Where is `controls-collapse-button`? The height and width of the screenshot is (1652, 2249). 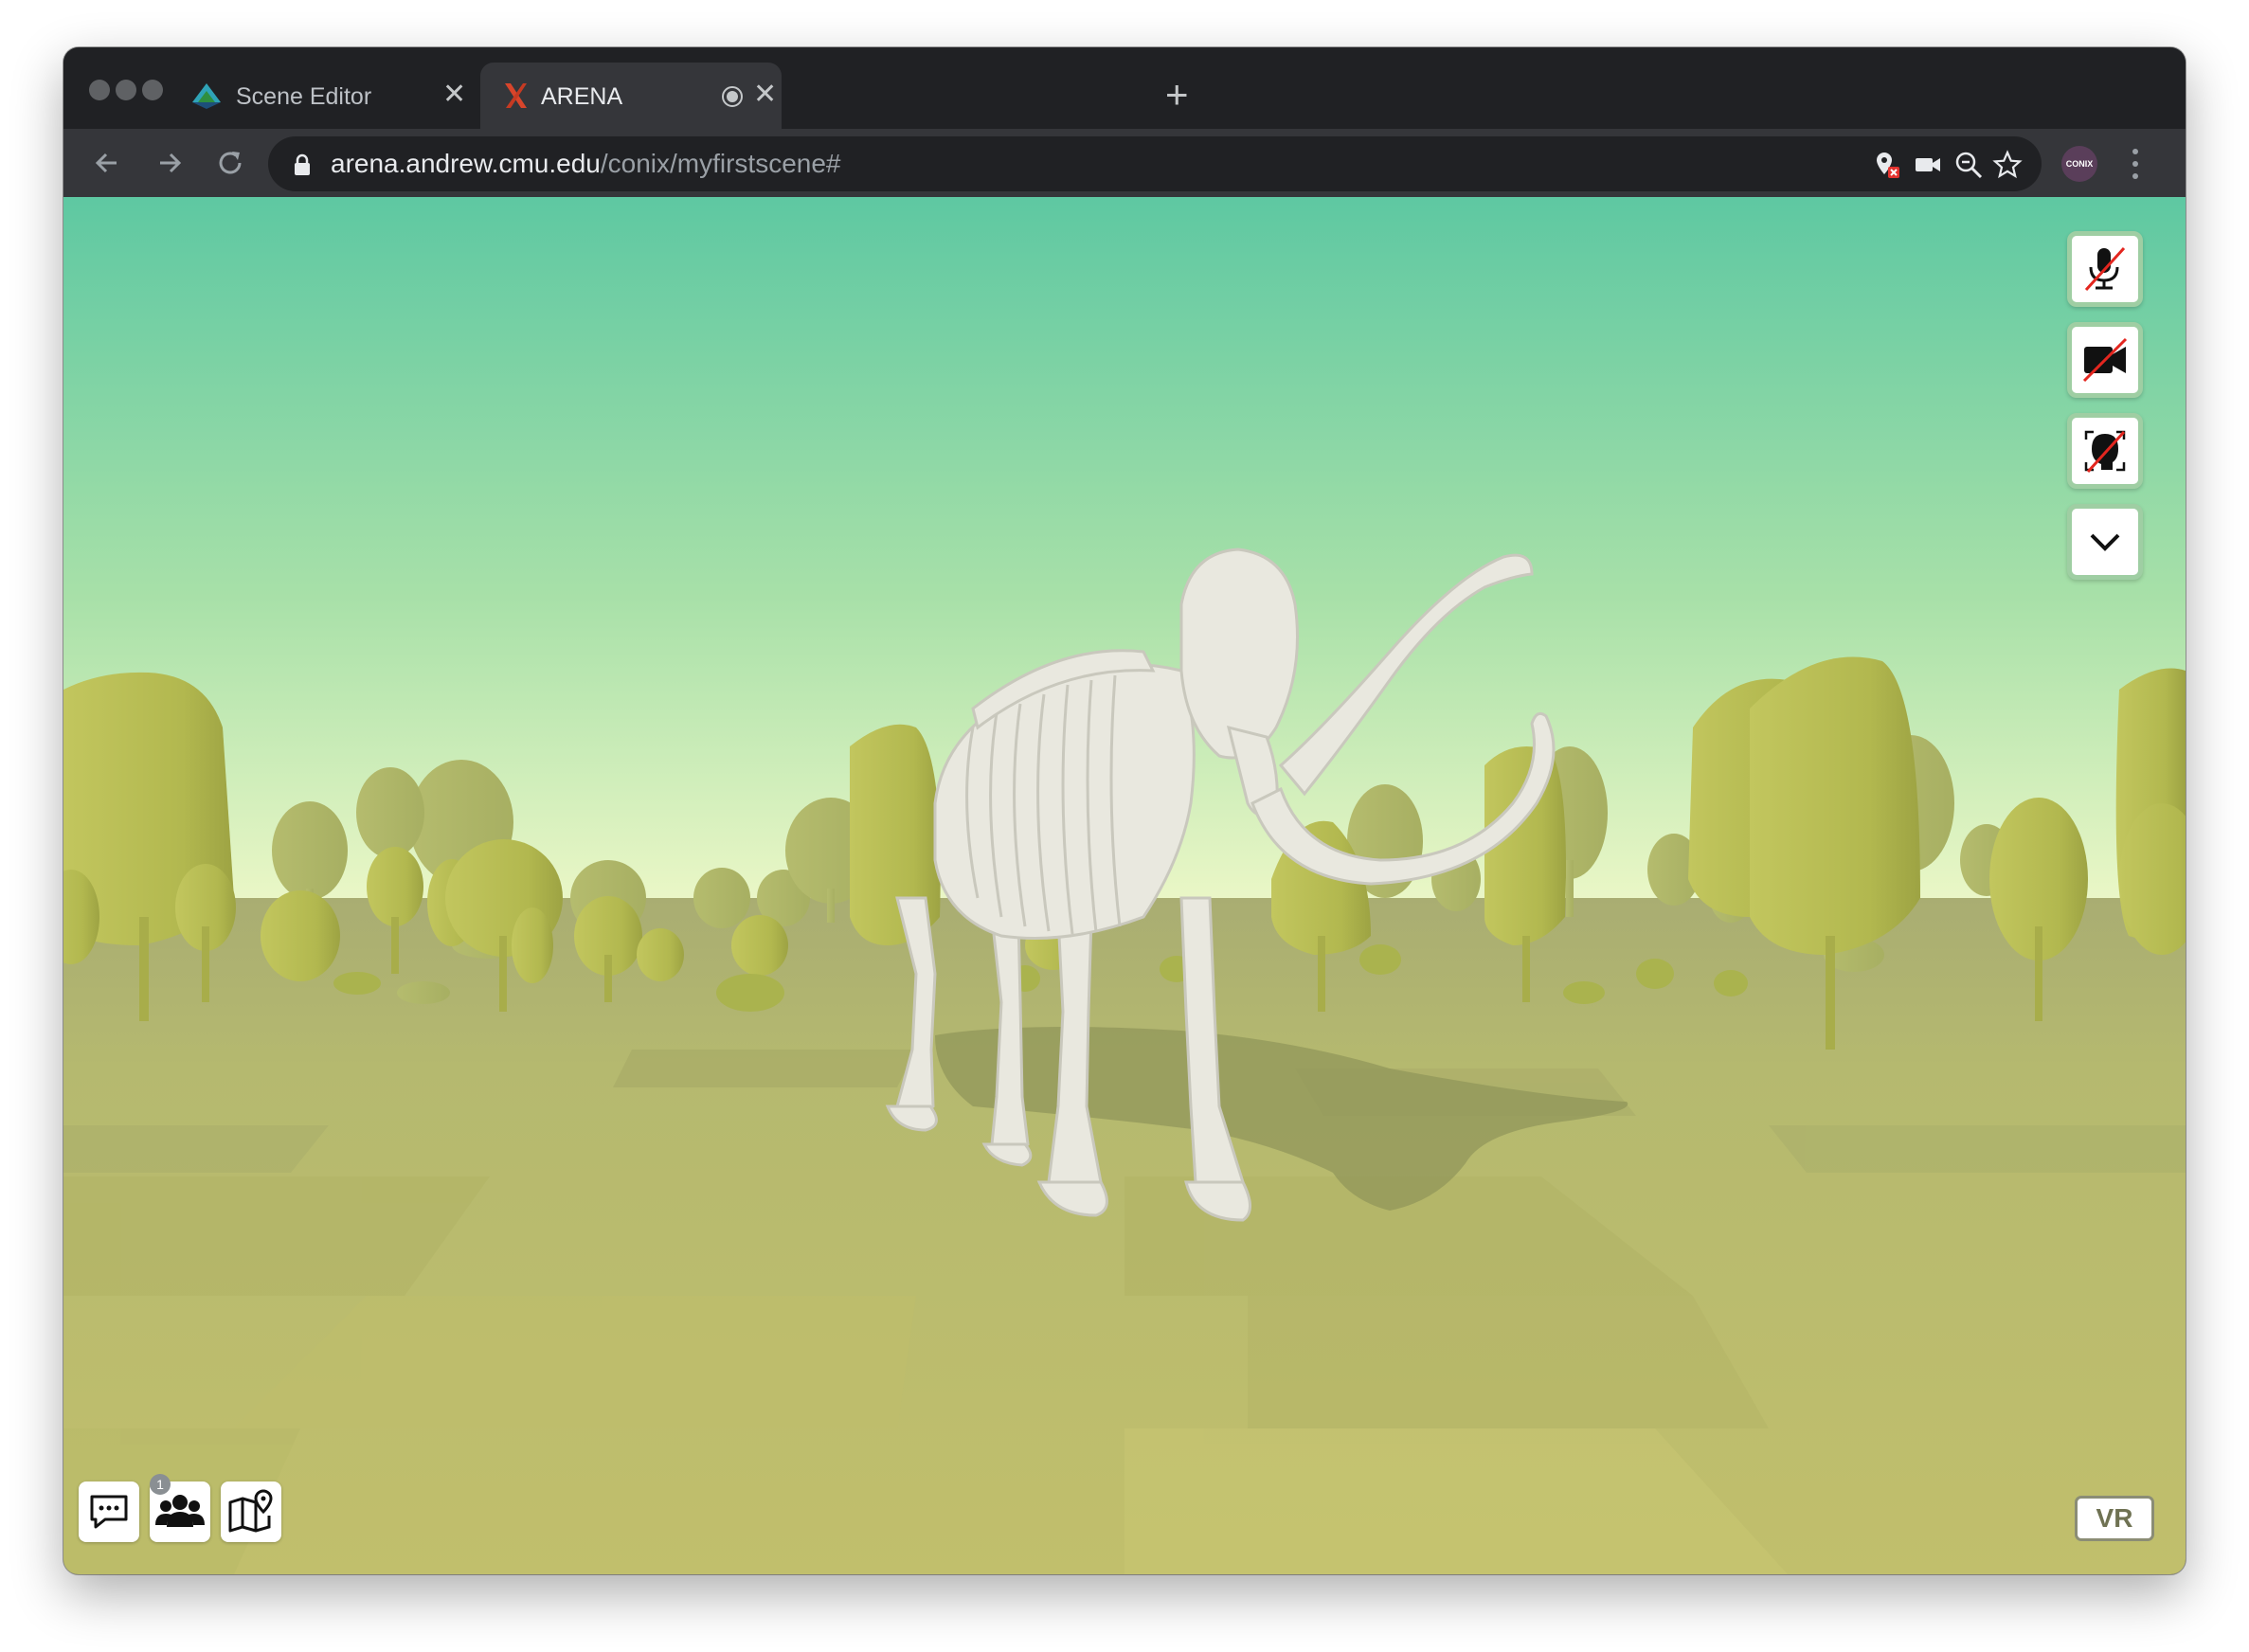 controls-collapse-button is located at coordinates (2105, 542).